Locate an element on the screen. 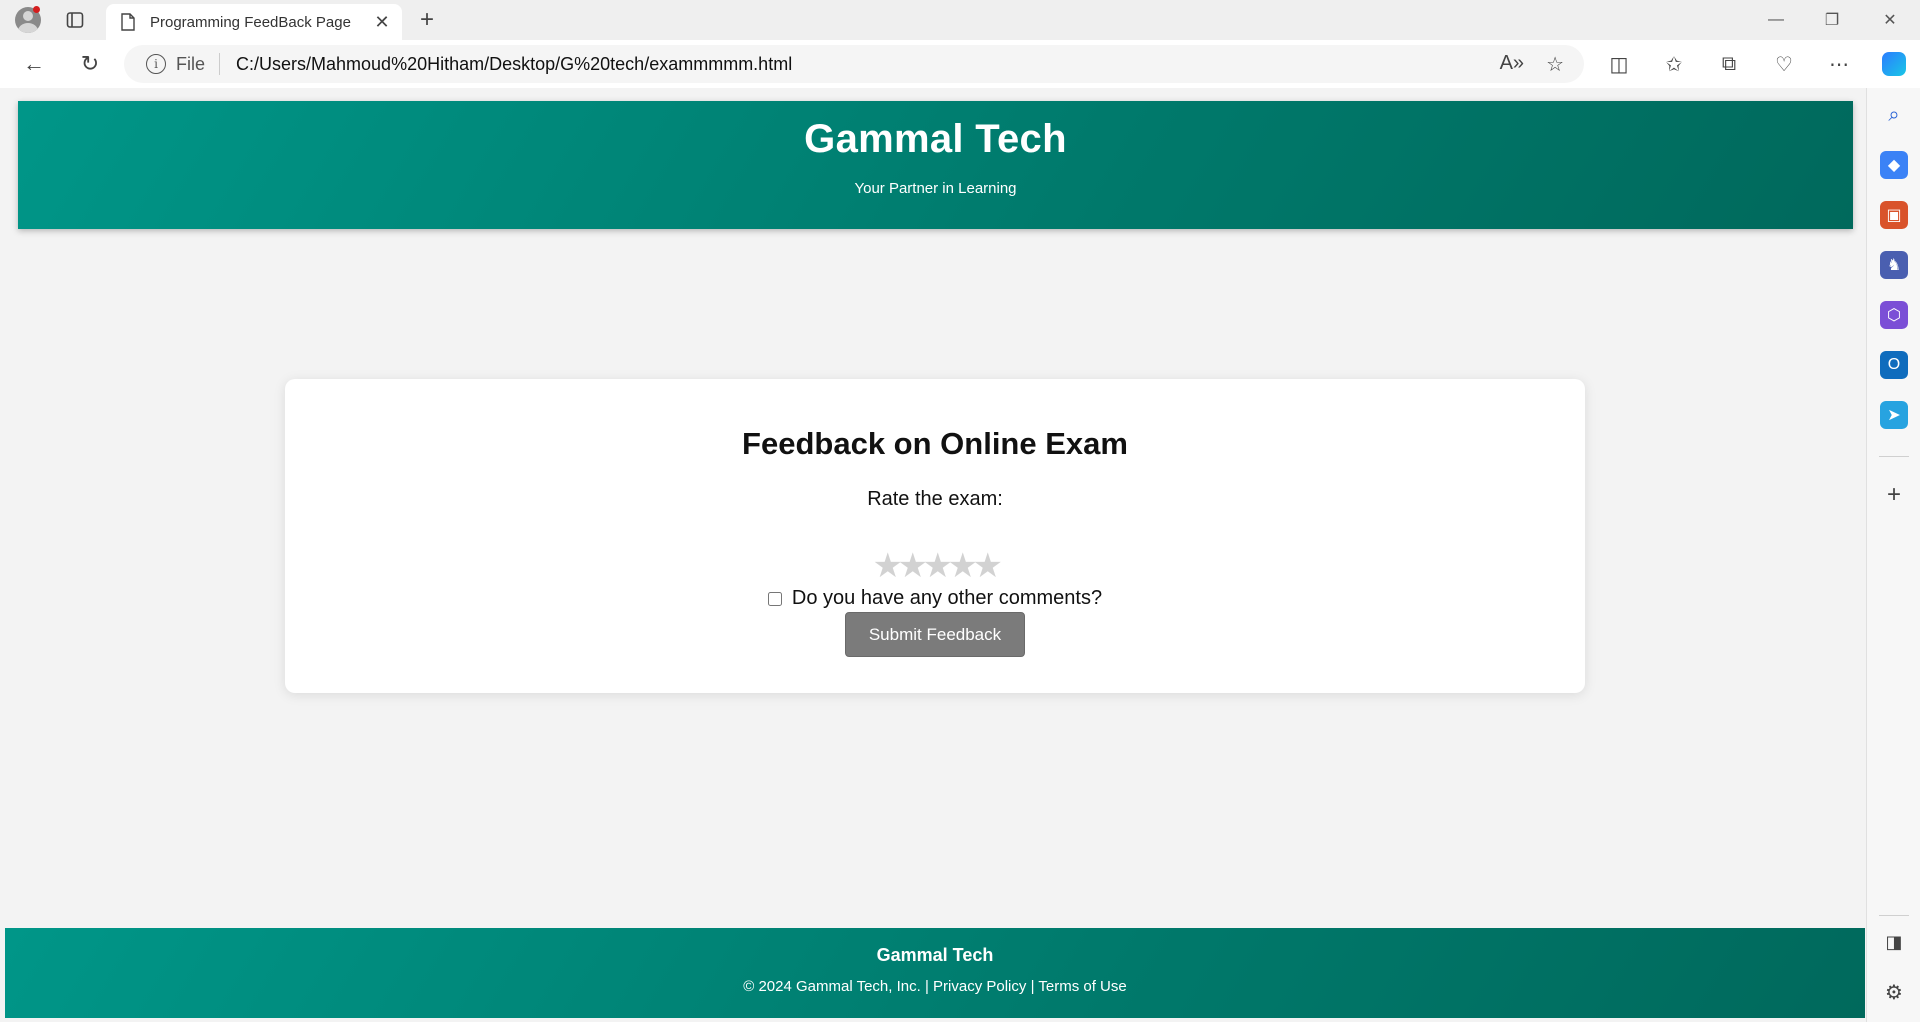  site-tagline: Your Partner in Learning is located at coordinates (935, 188).